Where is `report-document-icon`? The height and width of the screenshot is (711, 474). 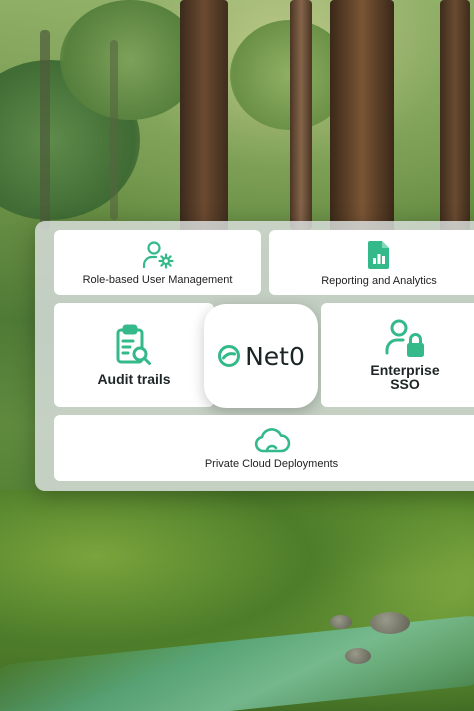 report-document-icon is located at coordinates (379, 255).